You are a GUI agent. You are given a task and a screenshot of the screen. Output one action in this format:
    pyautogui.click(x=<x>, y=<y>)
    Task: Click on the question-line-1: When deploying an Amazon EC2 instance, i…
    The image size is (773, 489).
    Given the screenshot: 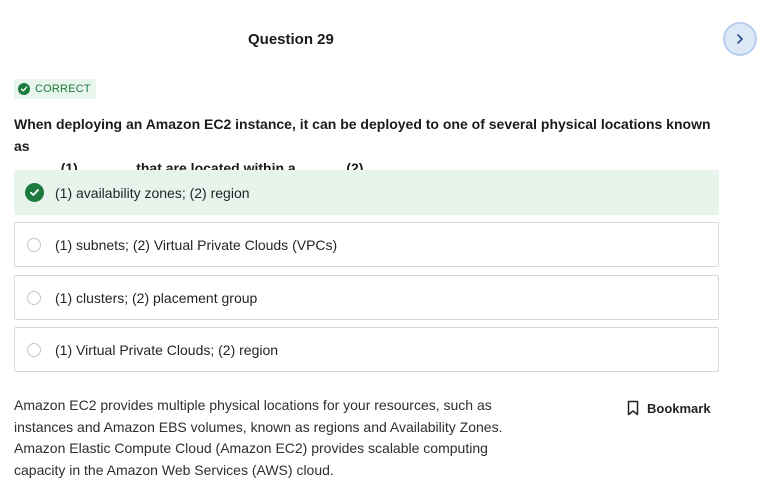 What is the action you would take?
    pyautogui.click(x=362, y=135)
    